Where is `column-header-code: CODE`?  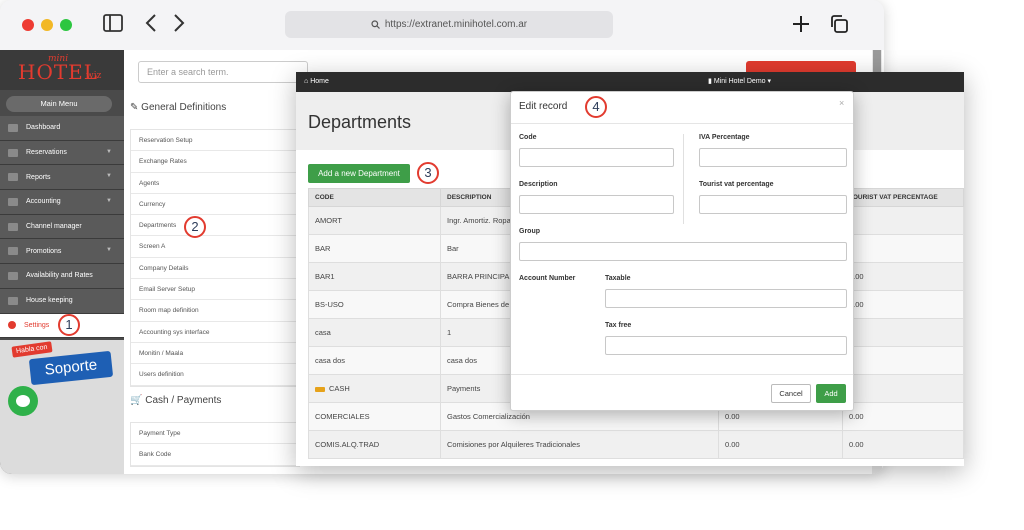
column-header-code: CODE is located at coordinates (374, 197).